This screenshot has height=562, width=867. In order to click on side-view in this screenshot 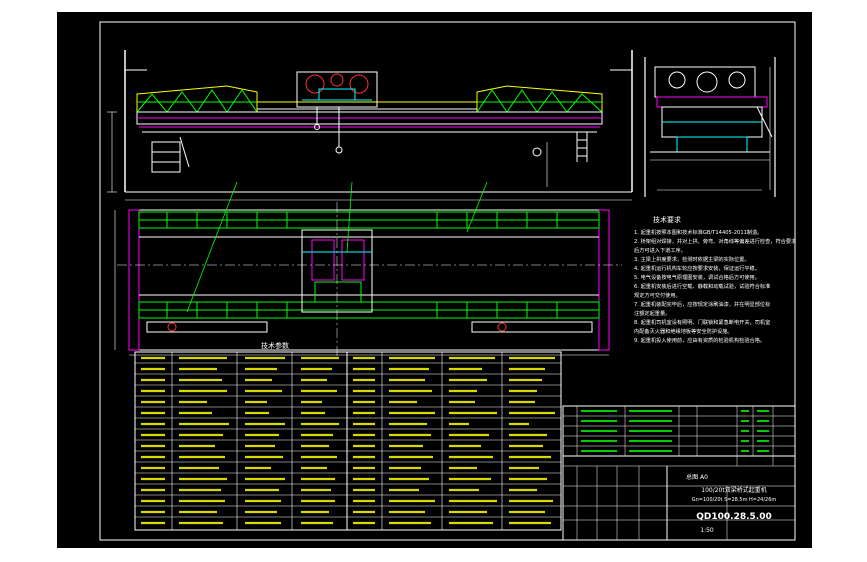, I will do `click(710, 127)`.